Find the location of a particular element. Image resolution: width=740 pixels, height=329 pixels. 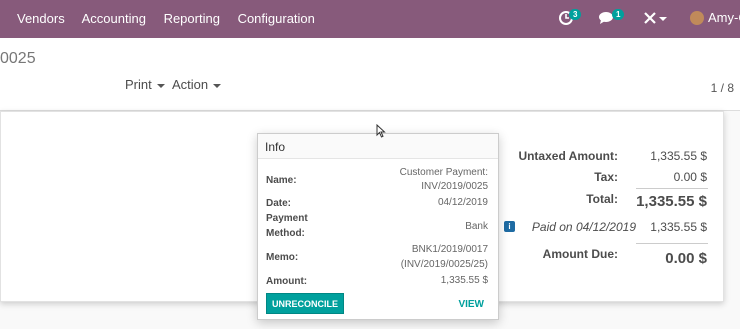

user-menu: Amy-C is located at coordinates (715, 18).